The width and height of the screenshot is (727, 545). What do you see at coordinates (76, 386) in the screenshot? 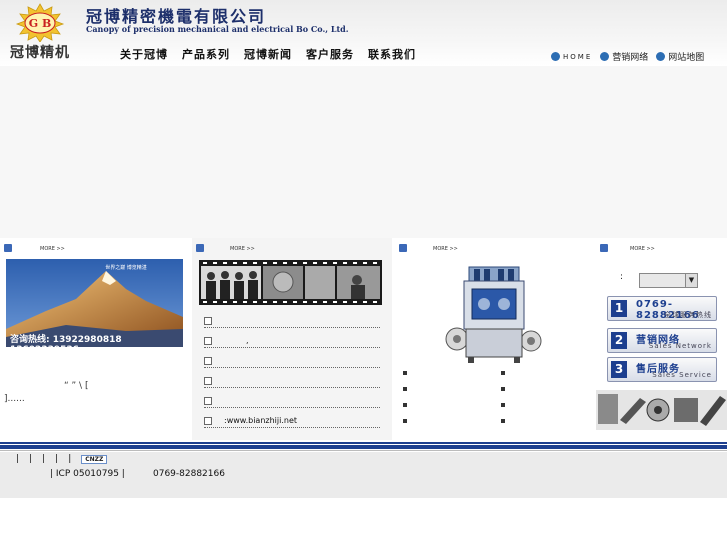
I see `intro-line: “ ” \ [` at bounding box center [76, 386].